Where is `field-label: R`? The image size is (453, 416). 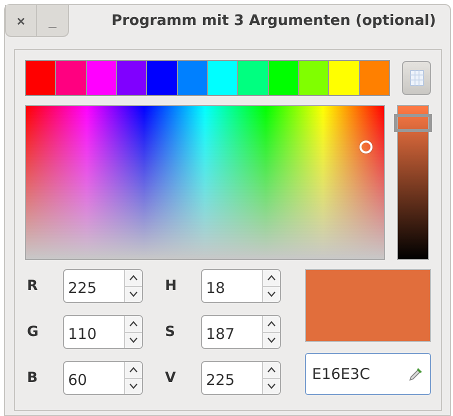 field-label: R is located at coordinates (32, 286).